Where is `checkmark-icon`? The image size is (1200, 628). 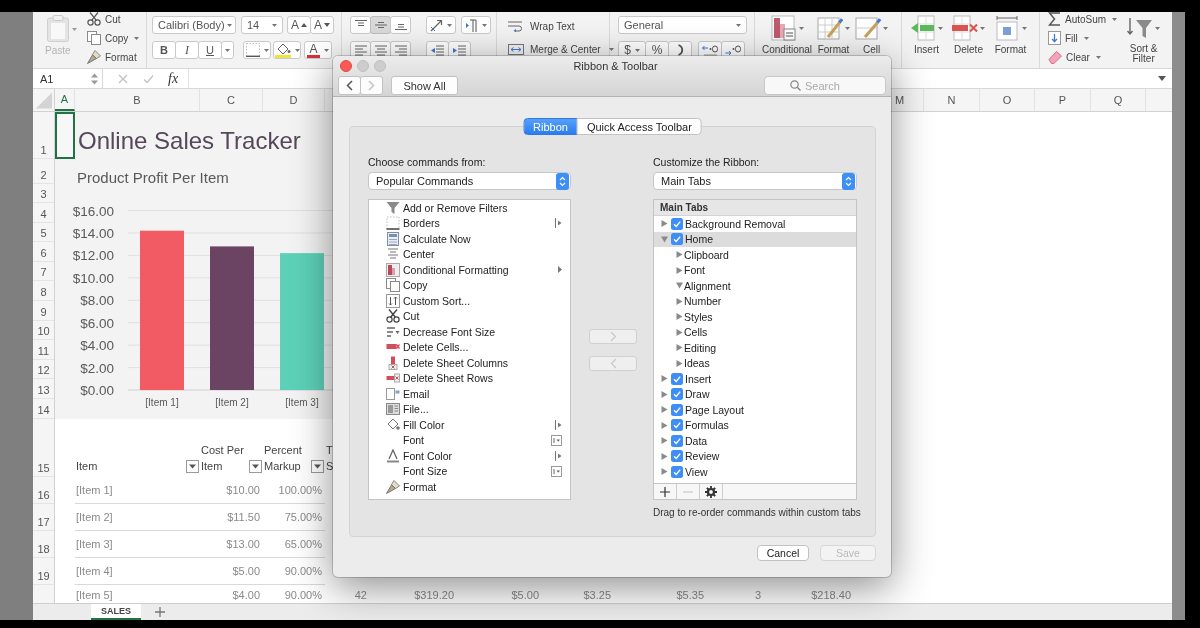 checkmark-icon is located at coordinates (148, 78).